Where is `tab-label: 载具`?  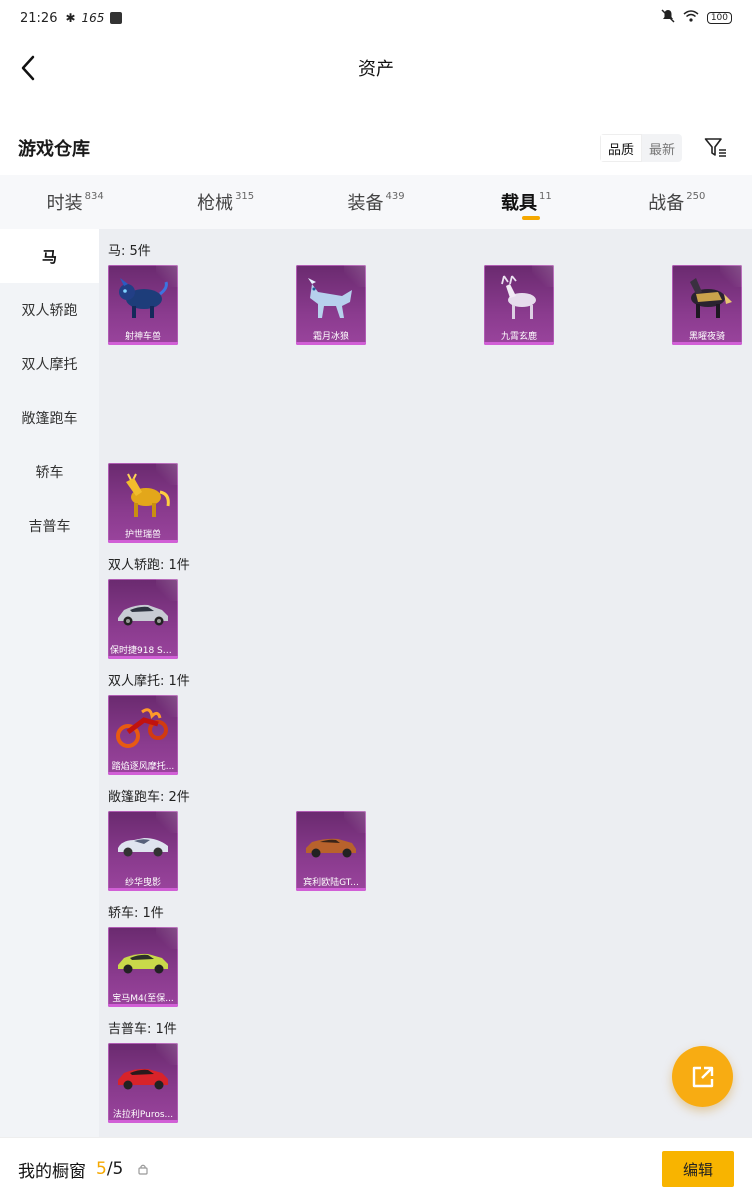
tab-label: 载具 is located at coordinates (519, 203).